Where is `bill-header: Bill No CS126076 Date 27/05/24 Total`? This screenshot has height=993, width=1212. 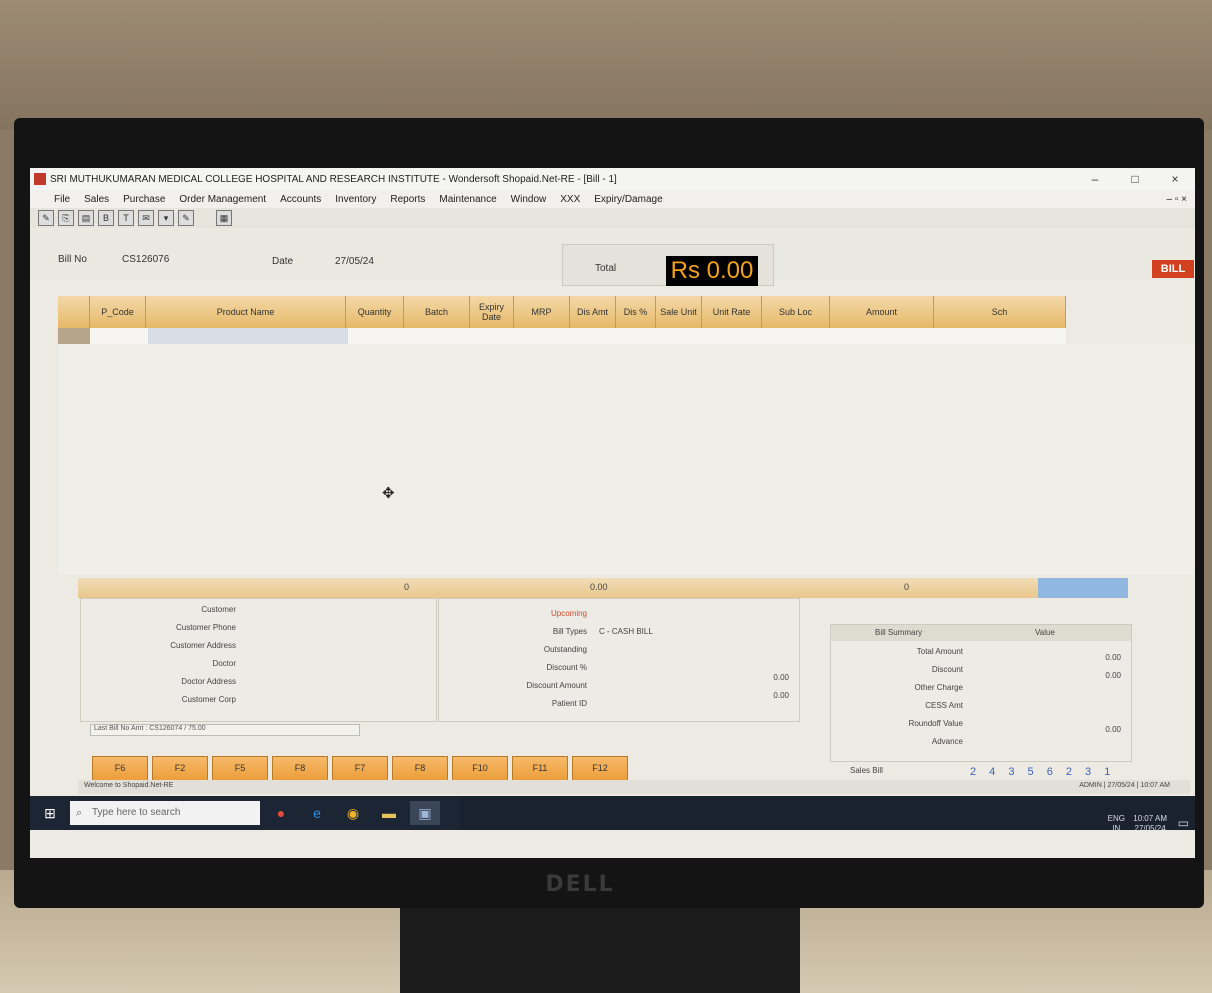
bill-header: Bill No CS126076 Date 27/05/24 Total is located at coordinates (612, 258).